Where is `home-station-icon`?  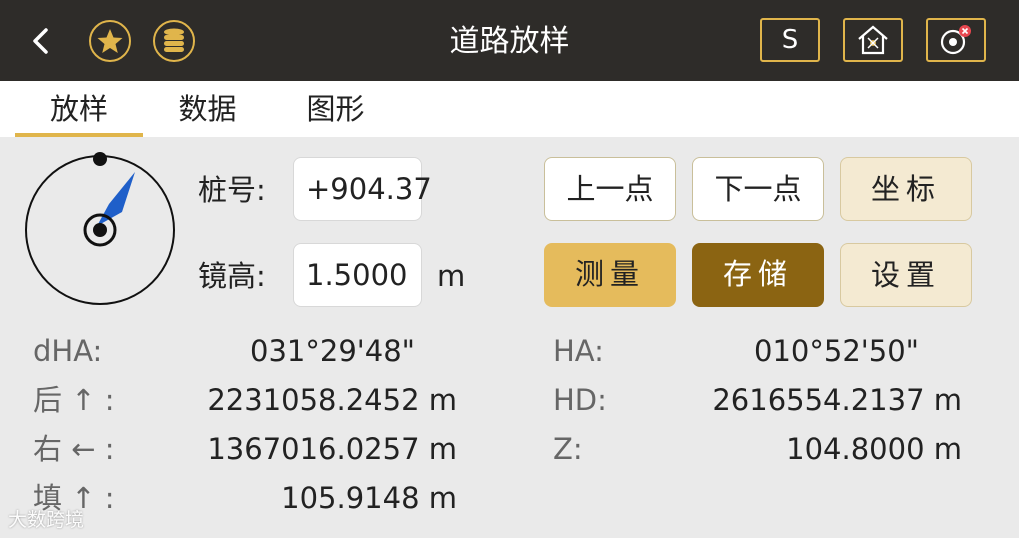
home-station-icon is located at coordinates (873, 40).